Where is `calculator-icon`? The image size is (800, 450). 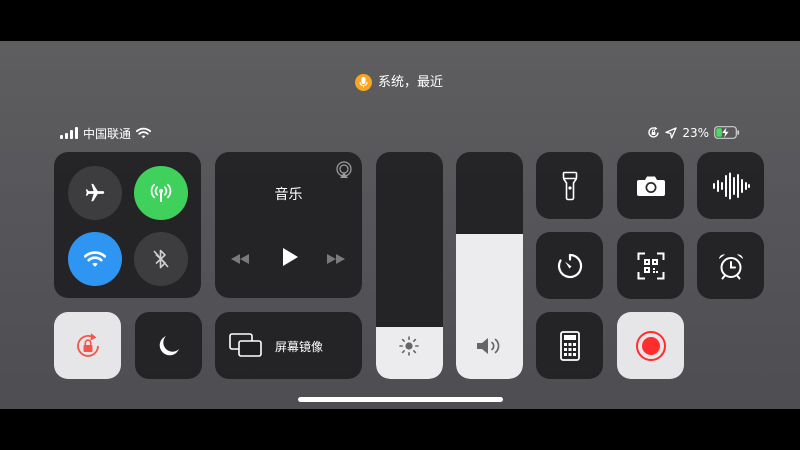 calculator-icon is located at coordinates (569, 345).